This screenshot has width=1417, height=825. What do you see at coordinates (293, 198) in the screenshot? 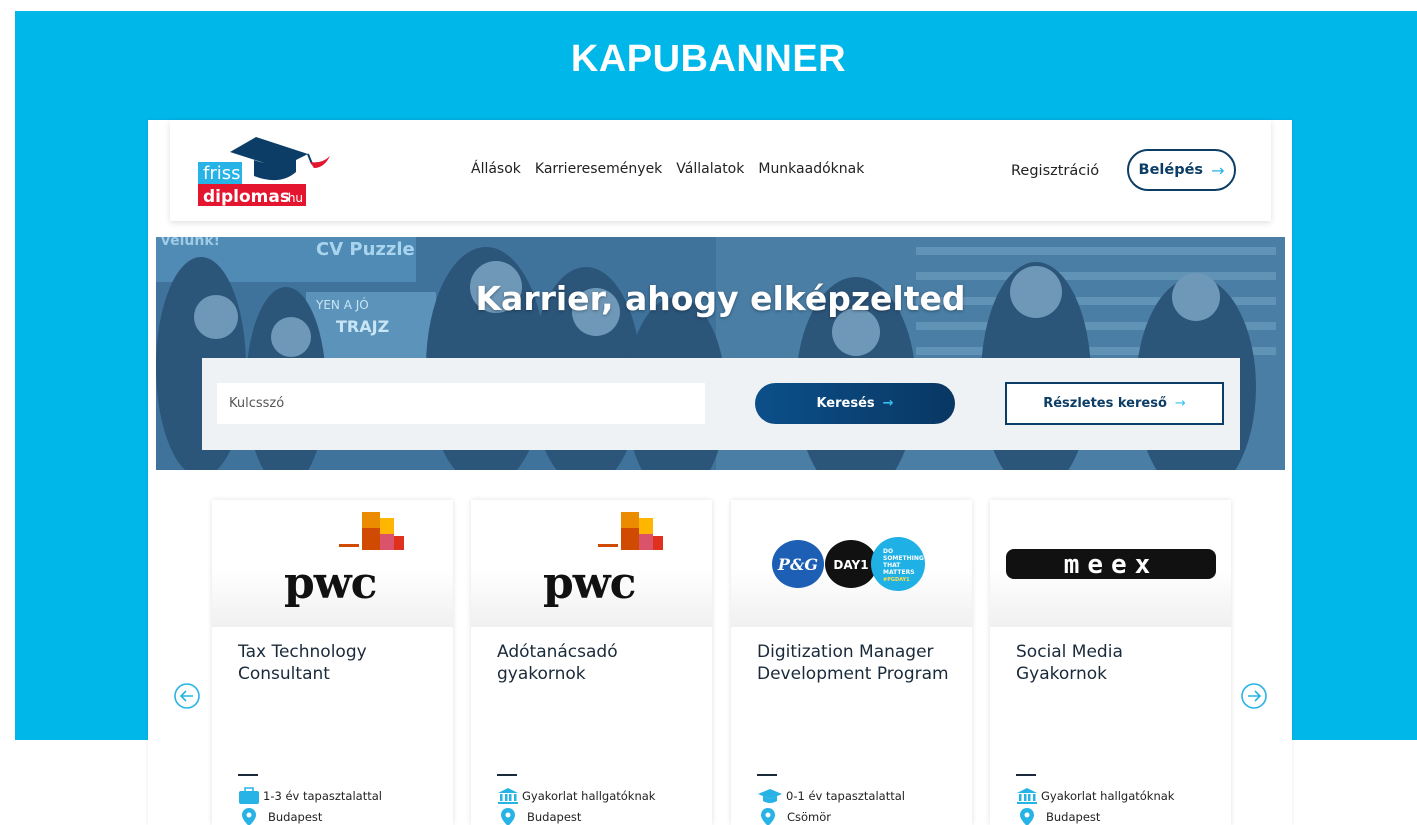
I see `logo-text-tld: .hu` at bounding box center [293, 198].